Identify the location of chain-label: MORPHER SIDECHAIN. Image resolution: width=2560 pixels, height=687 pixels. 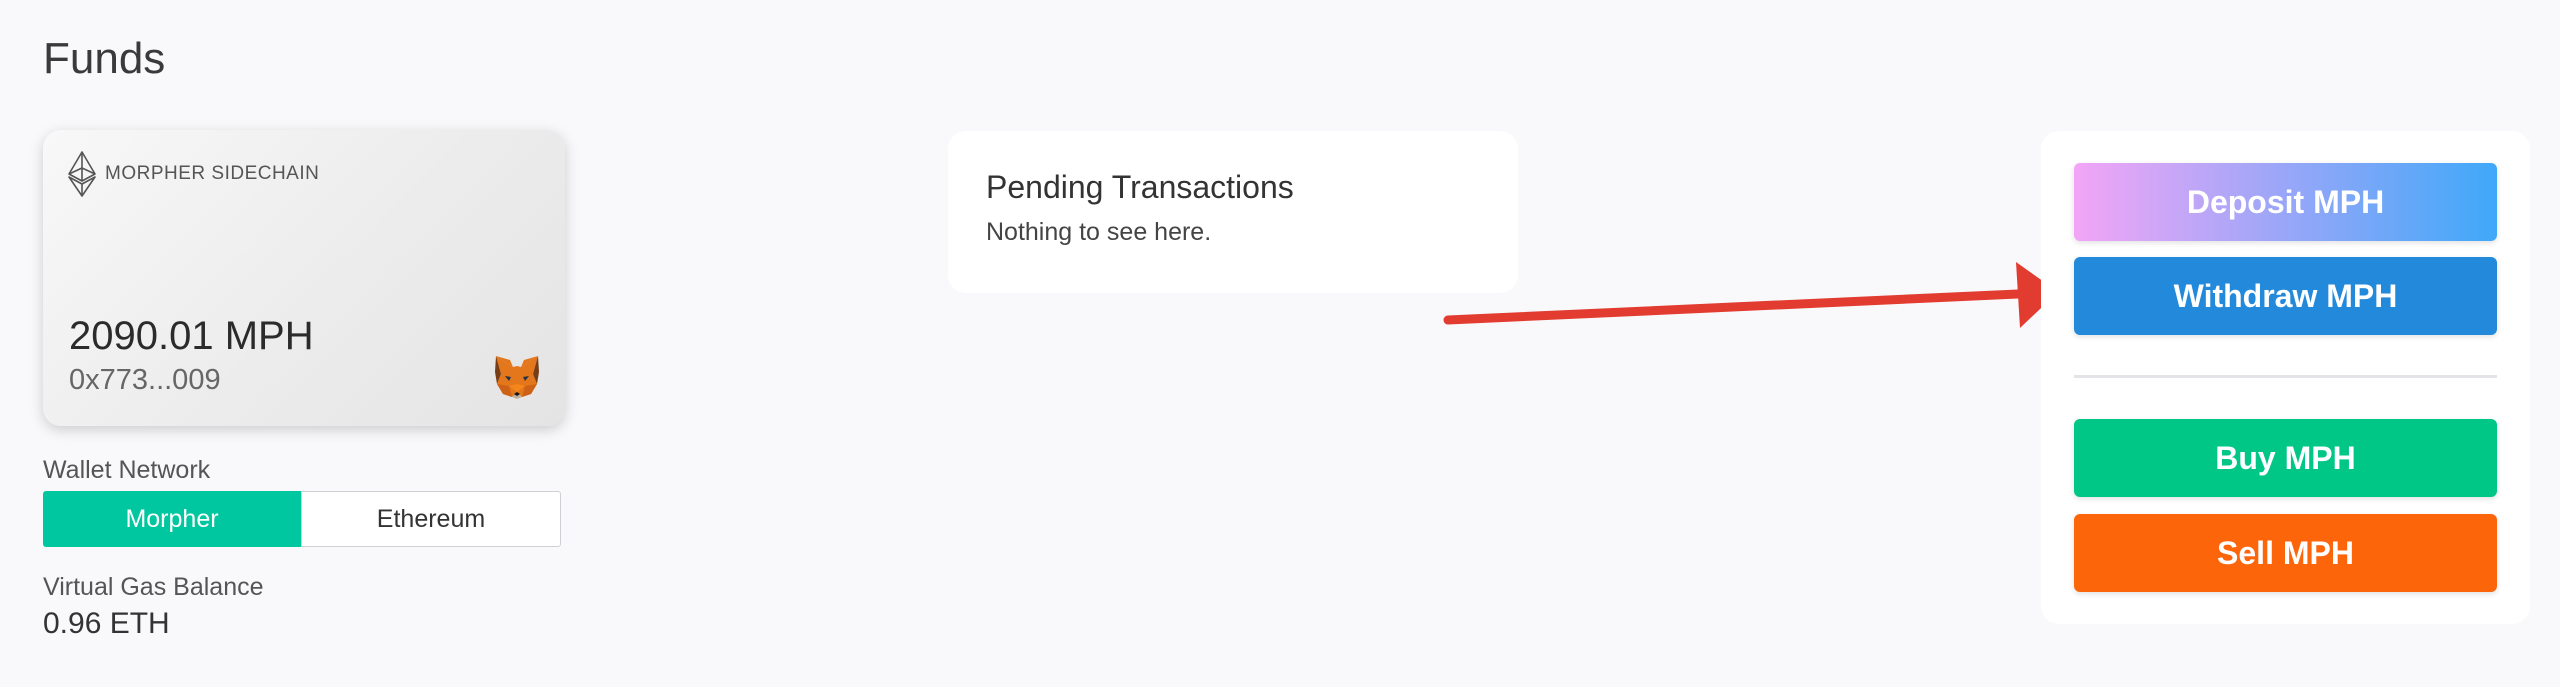
(212, 173).